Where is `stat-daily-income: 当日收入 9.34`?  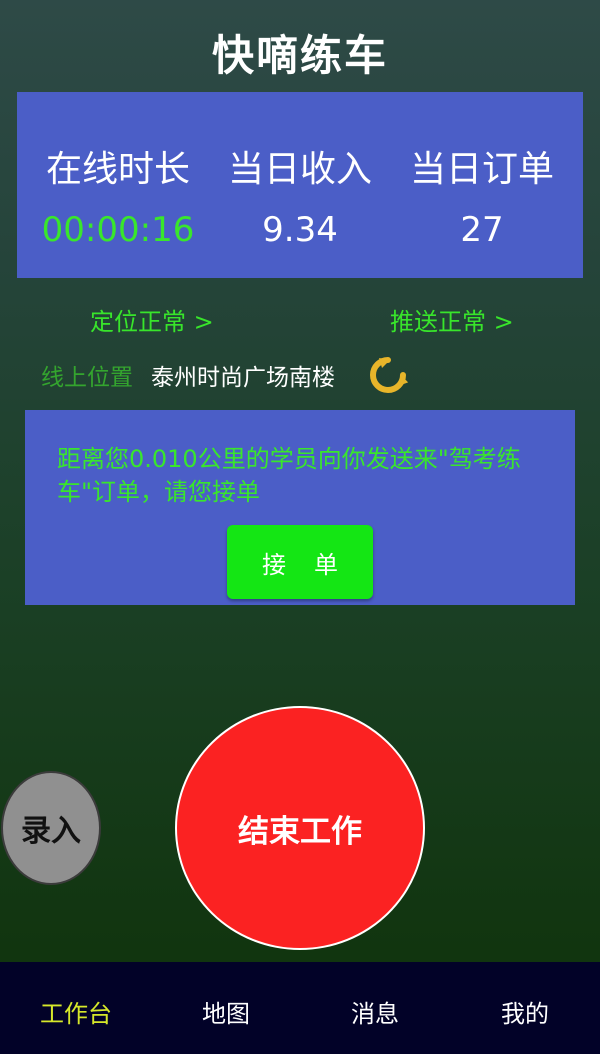
stat-daily-income: 当日收入 9.34 is located at coordinates (300, 185).